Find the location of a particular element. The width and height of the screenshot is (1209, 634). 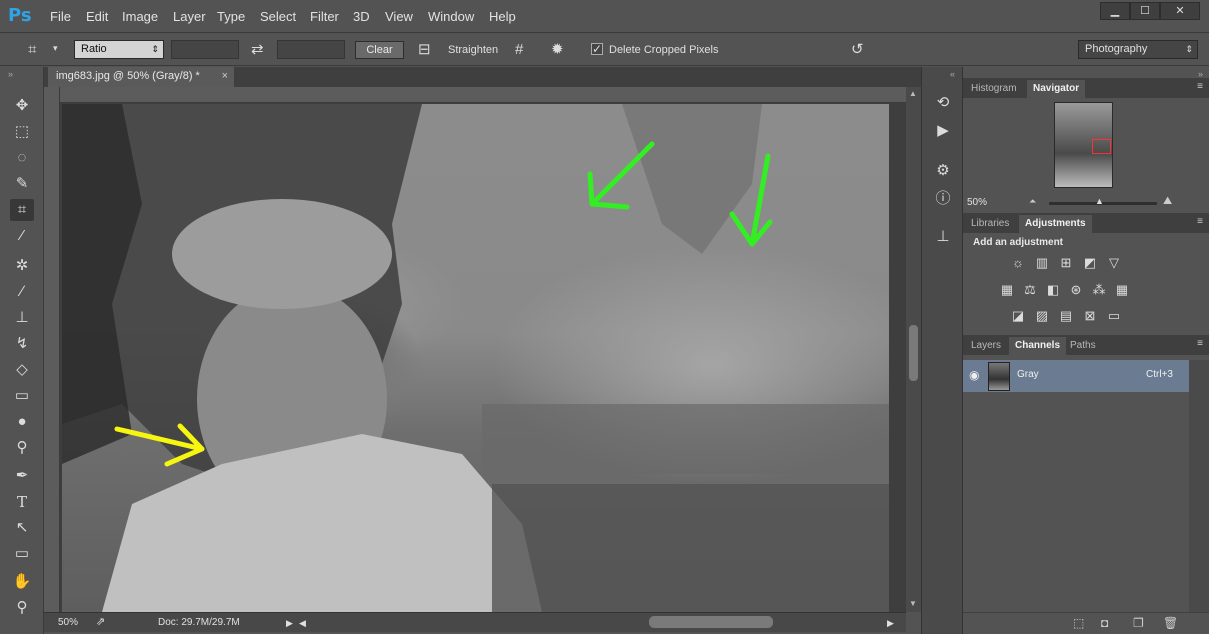

straighten-icon: ⊟ is located at coordinates (424, 49).